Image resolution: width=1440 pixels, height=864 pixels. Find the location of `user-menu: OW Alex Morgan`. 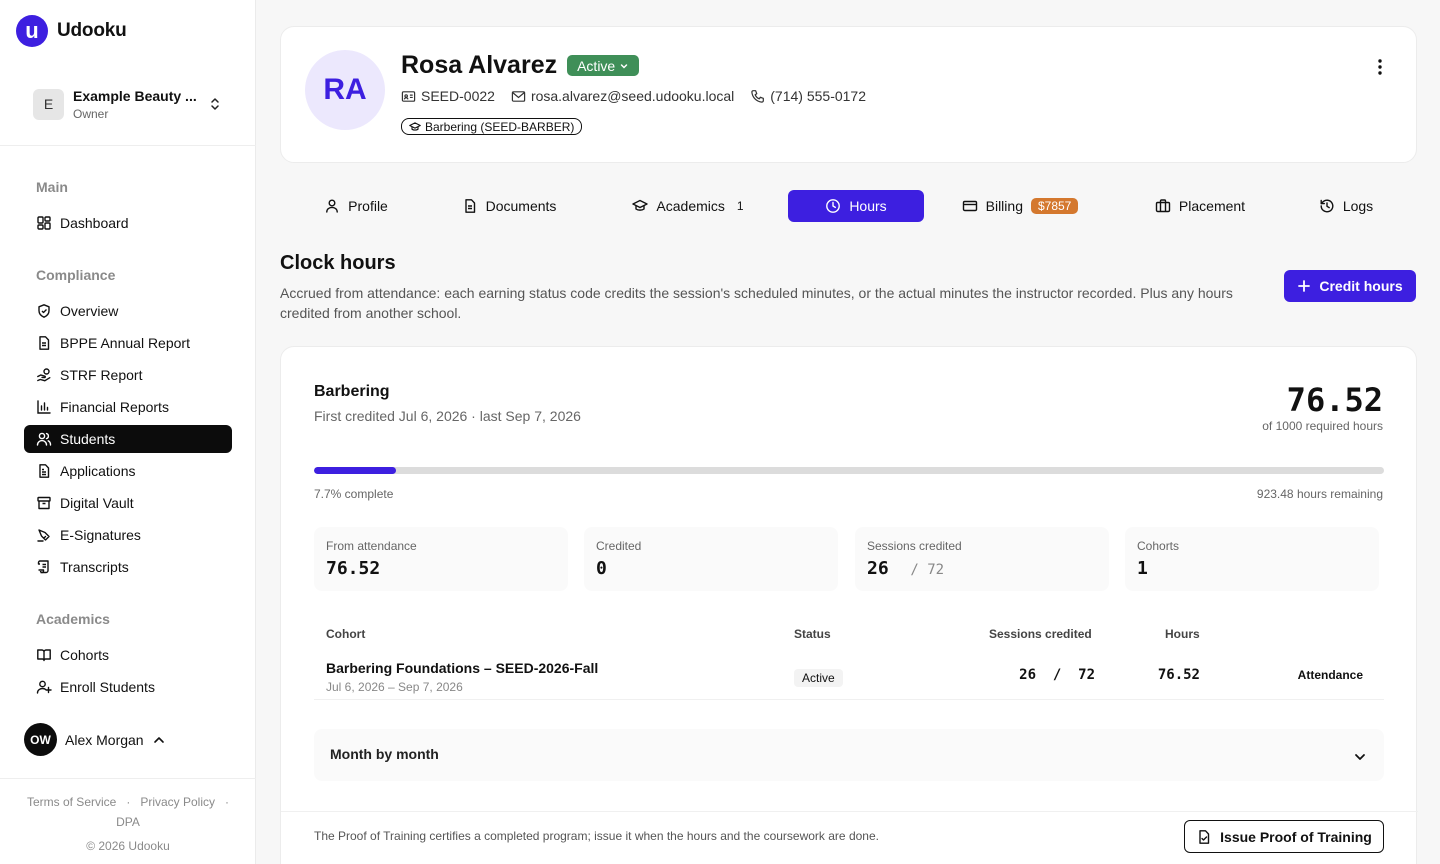

user-menu: OW Alex Morgan is located at coordinates (95, 739).